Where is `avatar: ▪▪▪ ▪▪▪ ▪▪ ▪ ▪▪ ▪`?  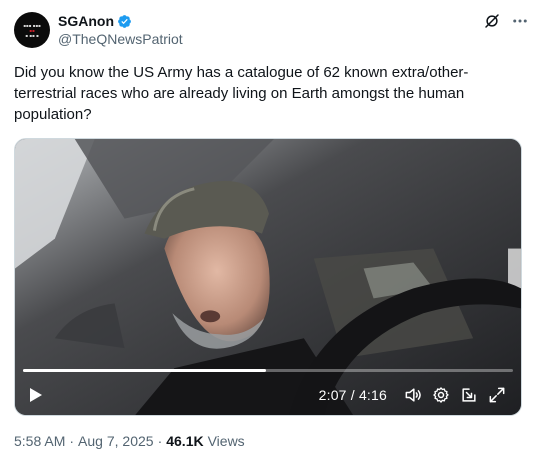
avatar: ▪▪▪ ▪▪▪ ▪▪ ▪ ▪▪ ▪ is located at coordinates (32, 30).